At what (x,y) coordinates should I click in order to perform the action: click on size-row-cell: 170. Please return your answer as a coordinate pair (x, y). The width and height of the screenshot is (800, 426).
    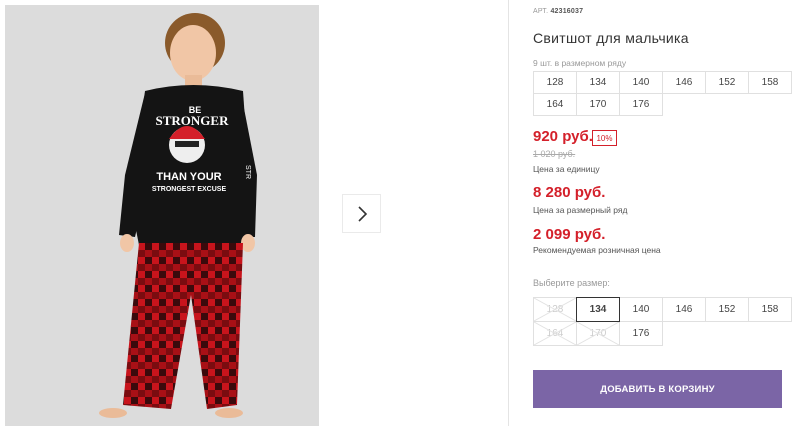
    Looking at the image, I should click on (598, 104).